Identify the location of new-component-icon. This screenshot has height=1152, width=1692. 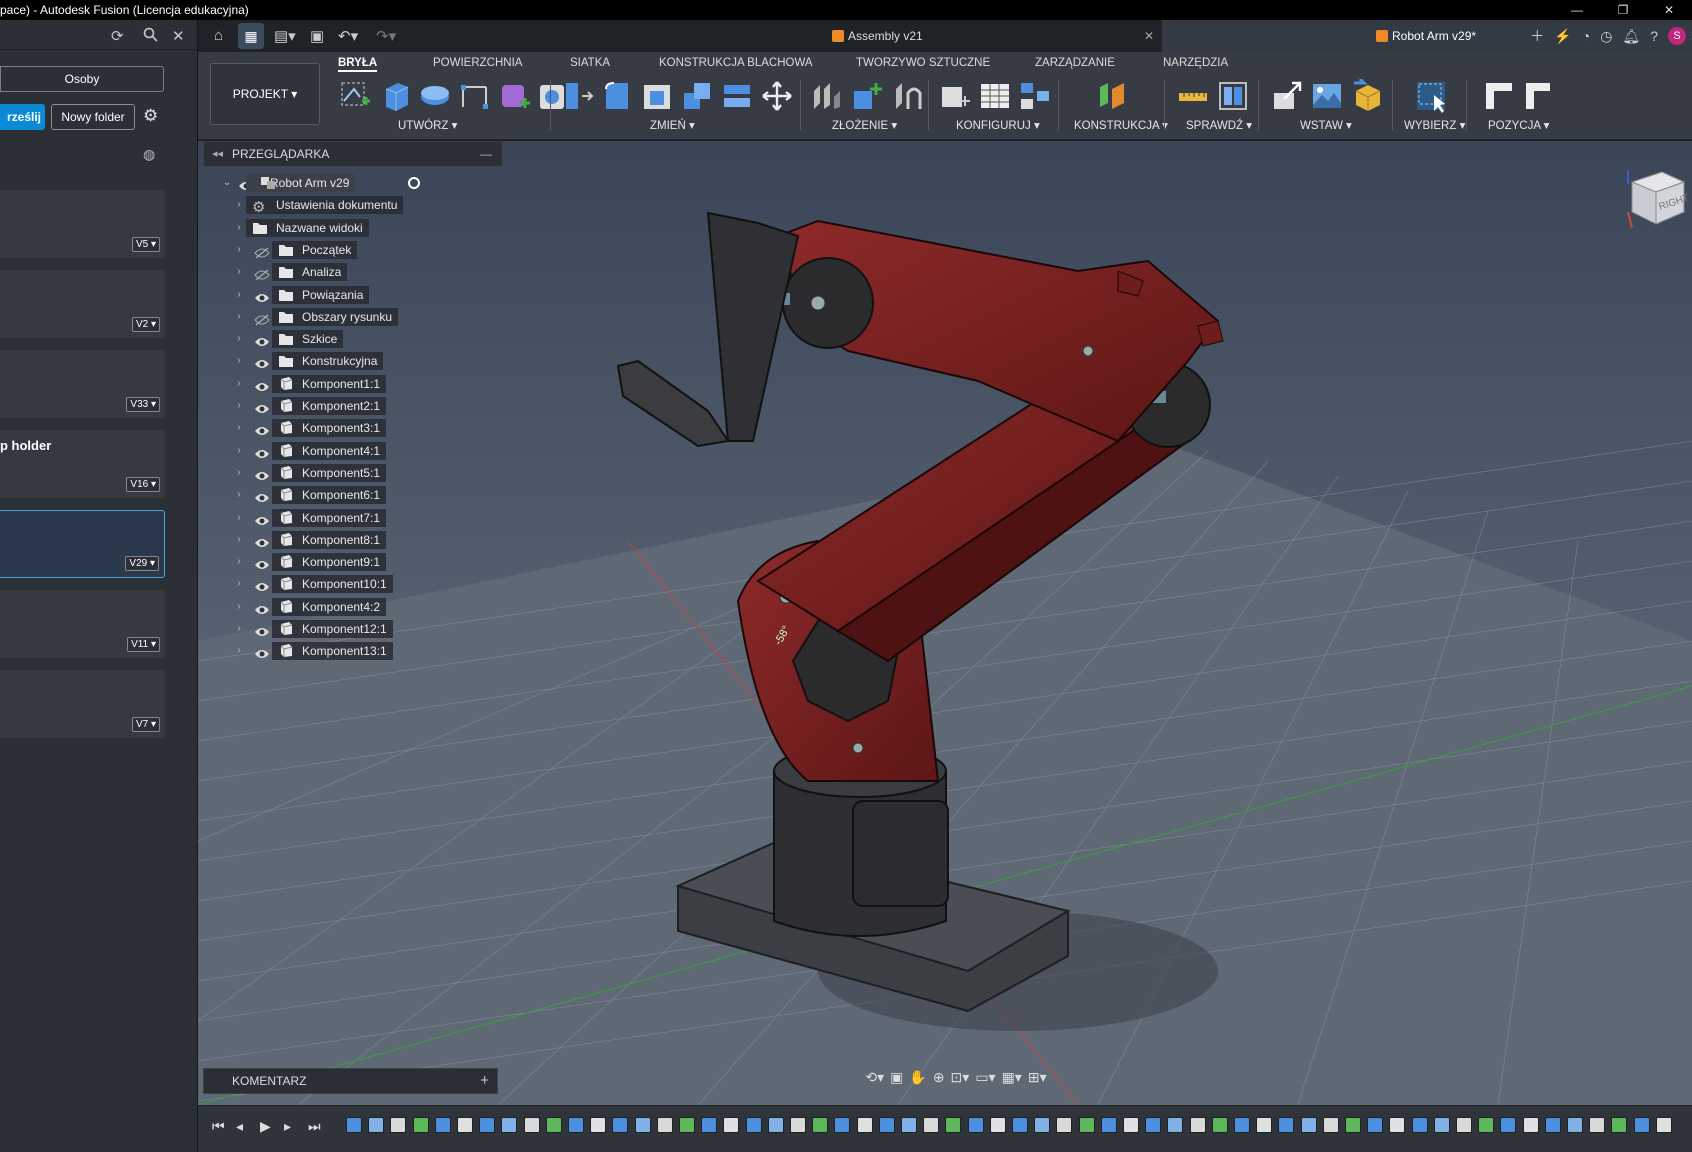
(867, 96).